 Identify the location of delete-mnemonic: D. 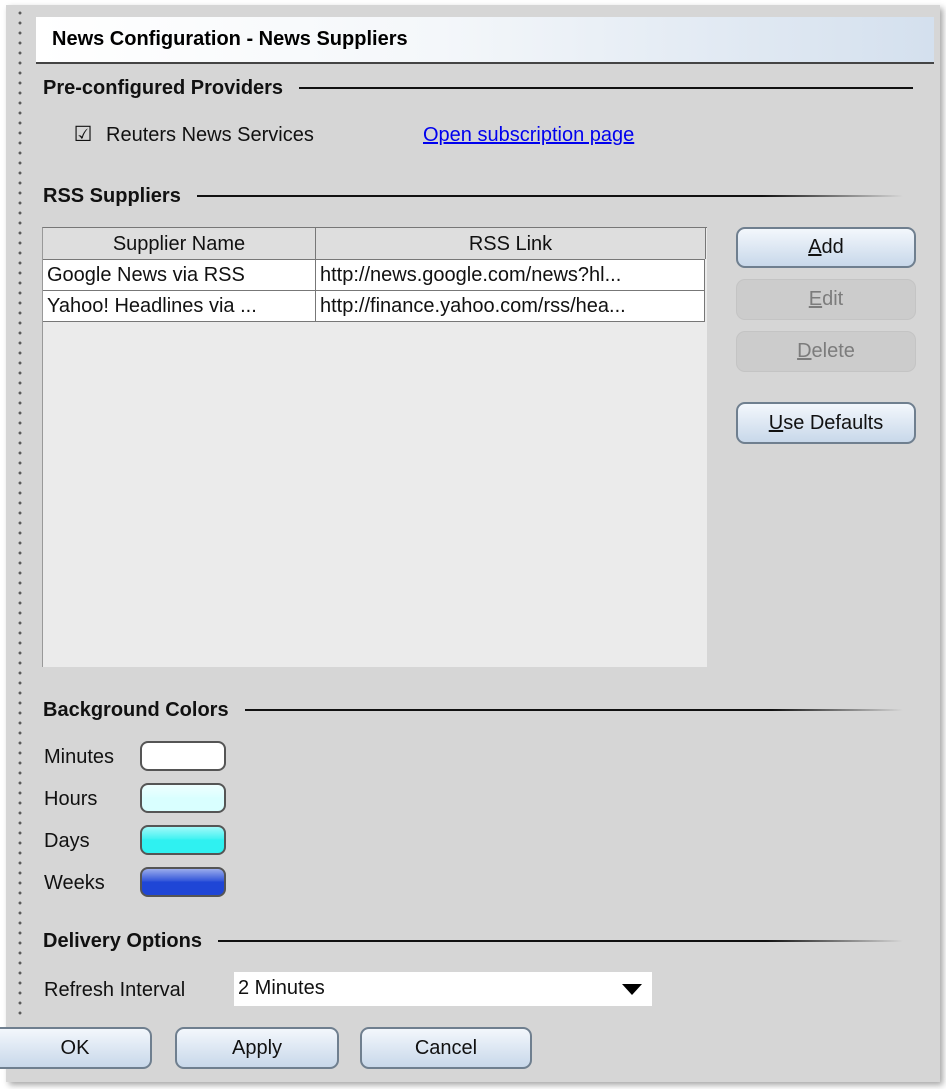
(804, 351).